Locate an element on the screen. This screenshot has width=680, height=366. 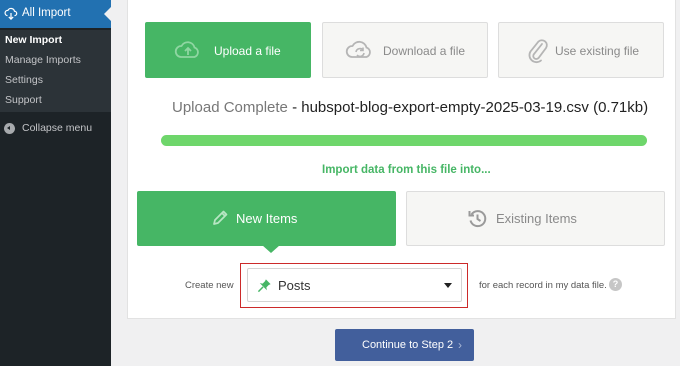
chevron-down-icon is located at coordinates (448, 285).